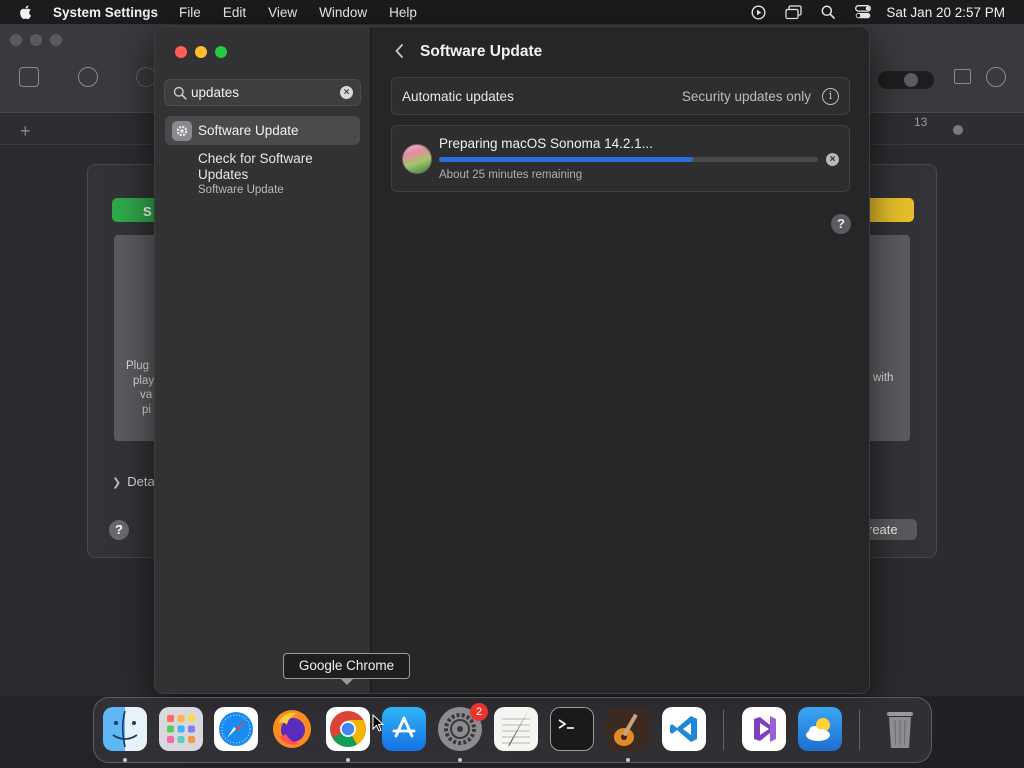 Image resolution: width=1024 pixels, height=768 pixels. I want to click on window-close-button, so click(181, 52).